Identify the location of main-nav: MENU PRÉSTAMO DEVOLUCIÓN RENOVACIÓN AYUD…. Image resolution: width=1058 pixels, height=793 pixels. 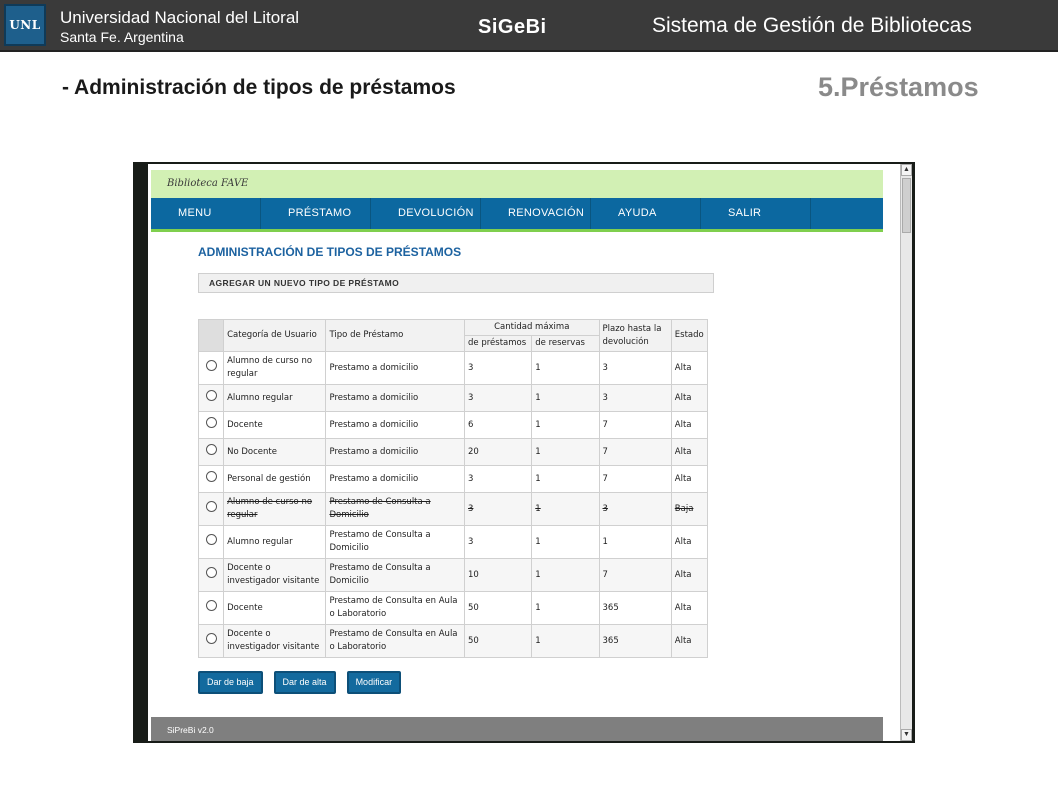
(517, 215).